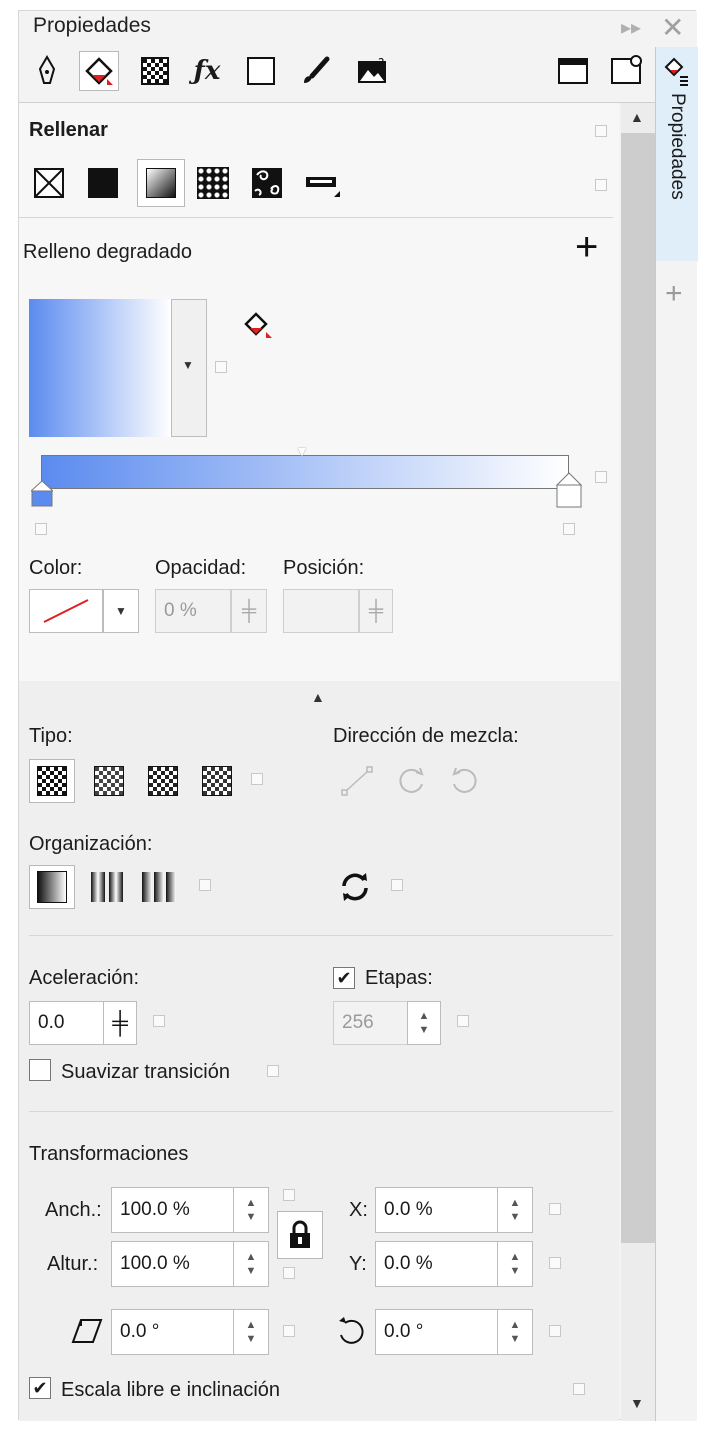 Image resolution: width=705 pixels, height=1432 pixels. Describe the element at coordinates (100, 368) in the screenshot. I see `gradient-preview` at that location.